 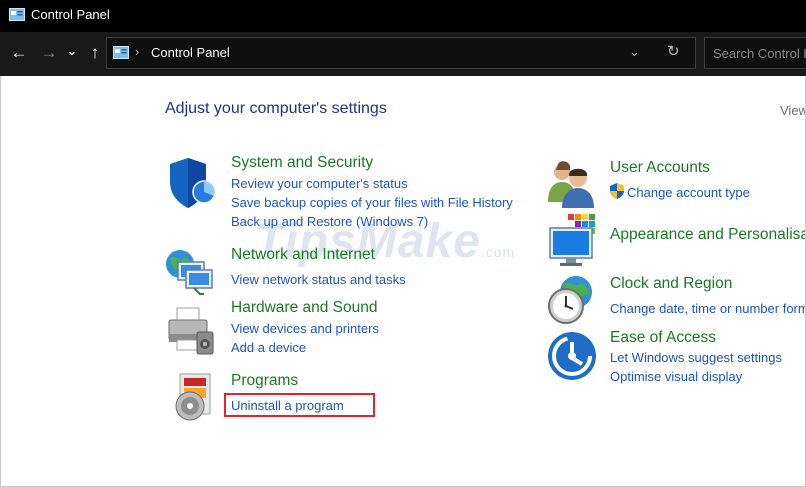 What do you see at coordinates (191, 331) in the screenshot?
I see `printer-icon` at bounding box center [191, 331].